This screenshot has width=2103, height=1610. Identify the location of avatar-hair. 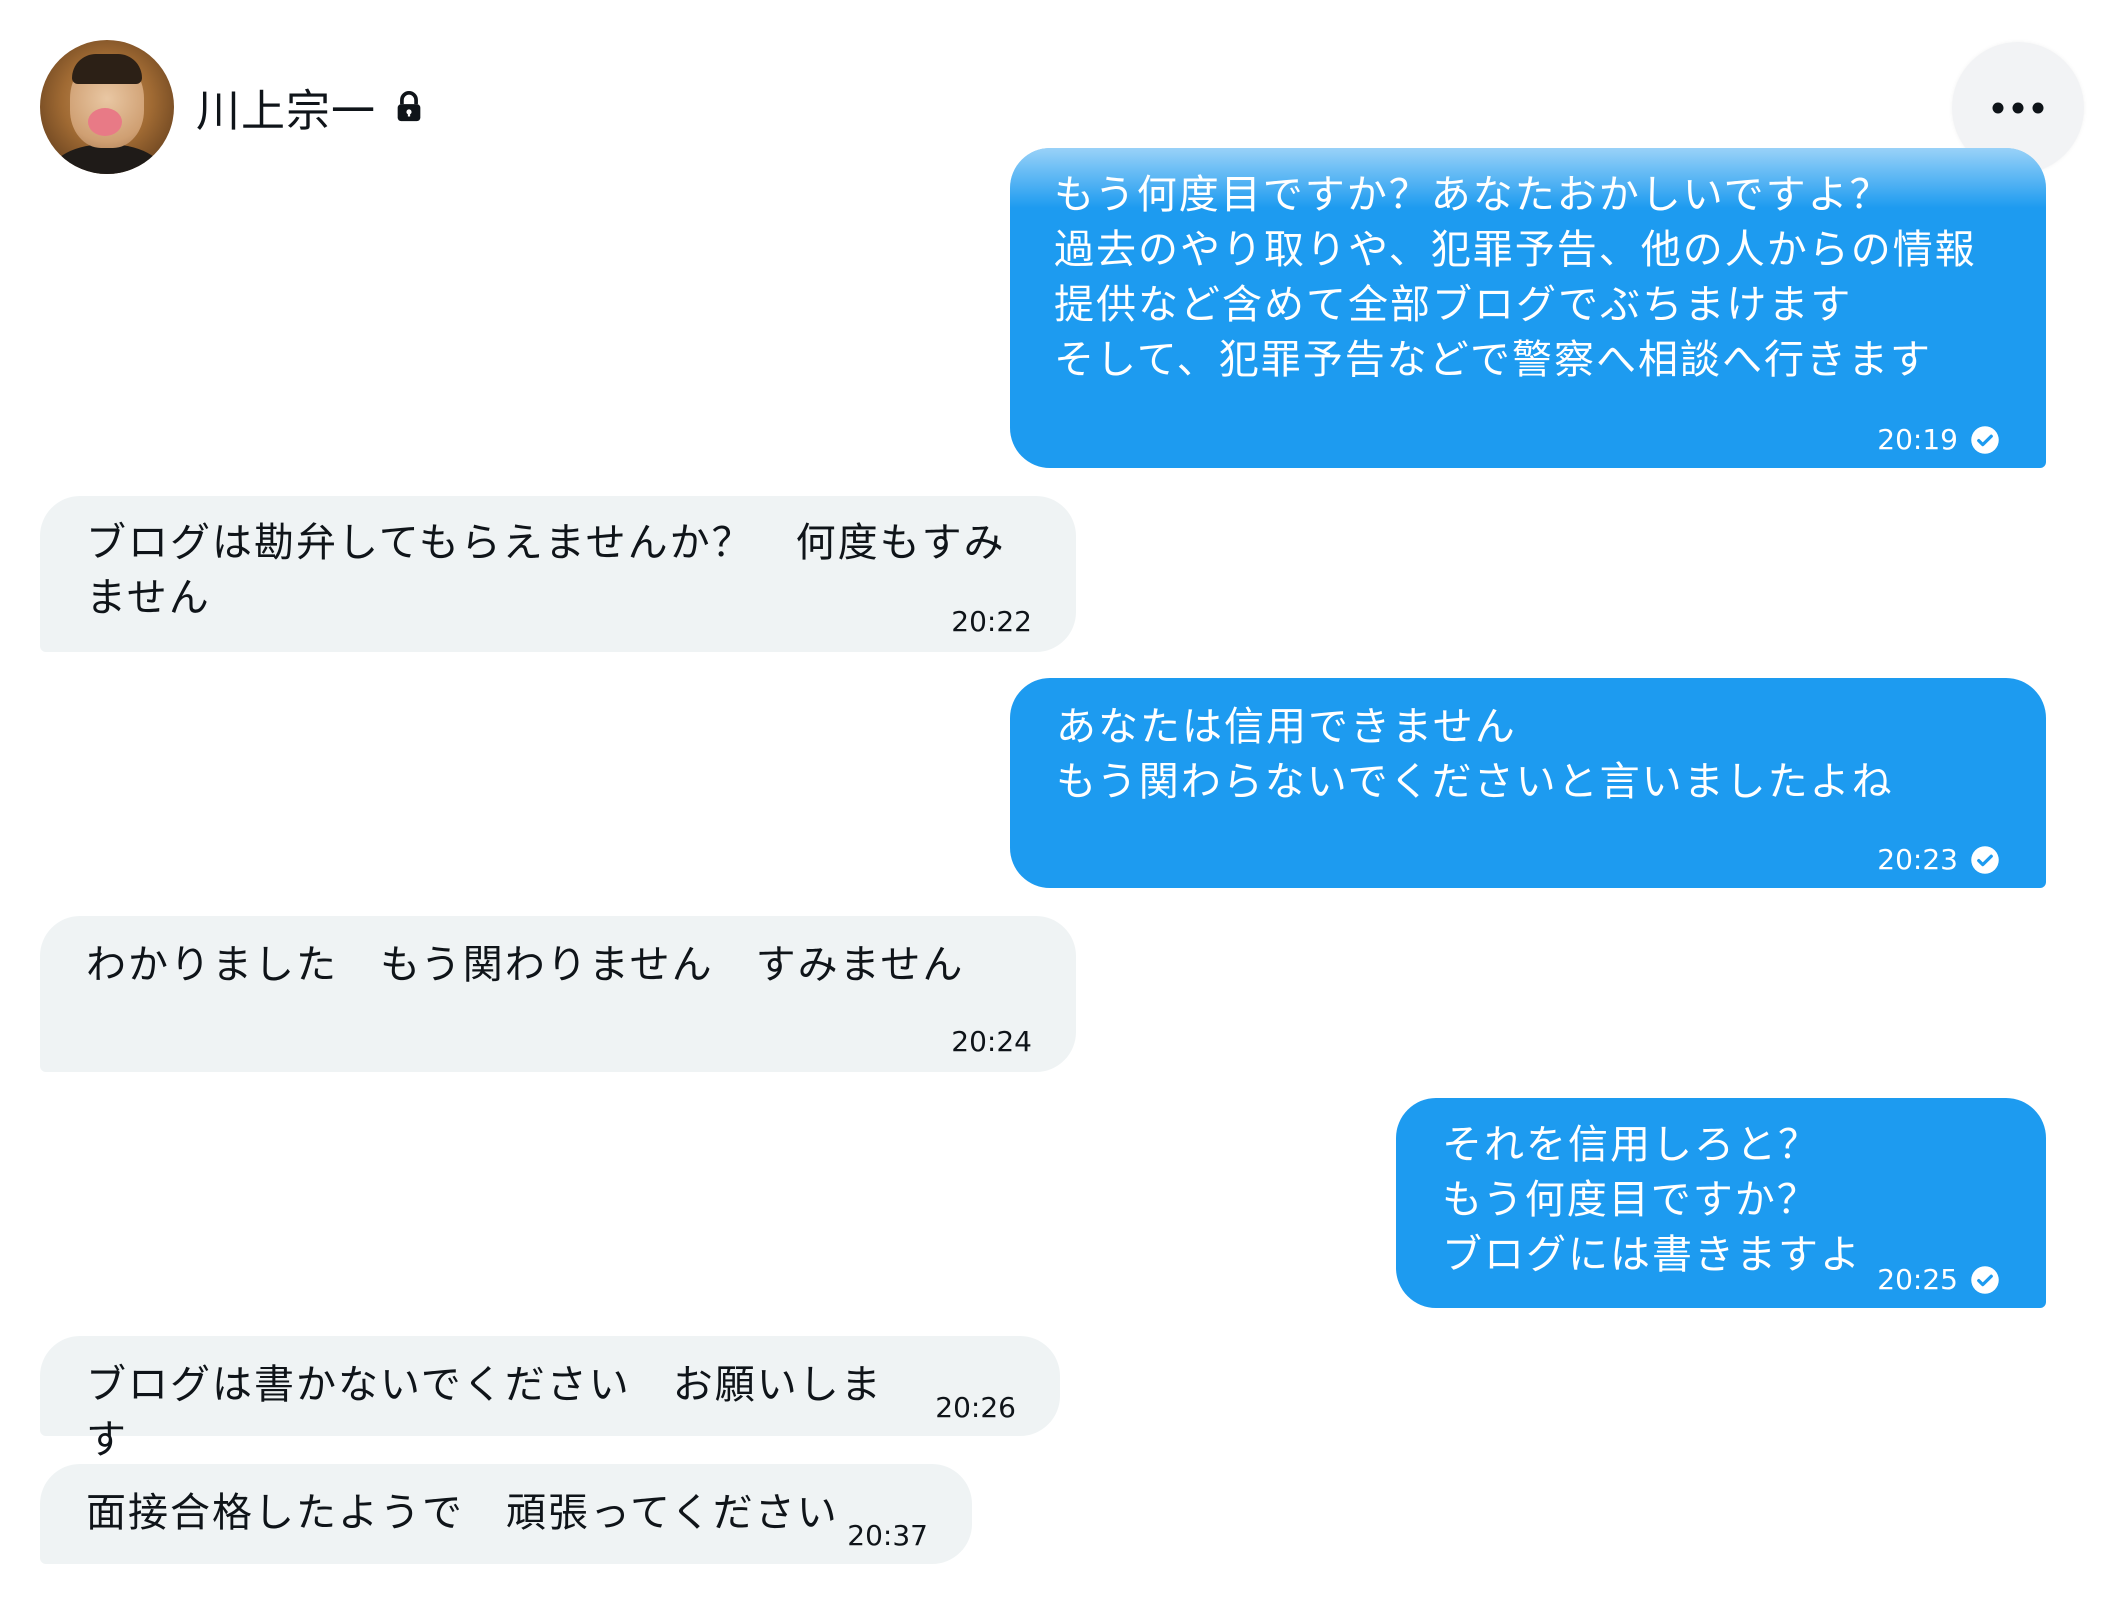
(107, 69).